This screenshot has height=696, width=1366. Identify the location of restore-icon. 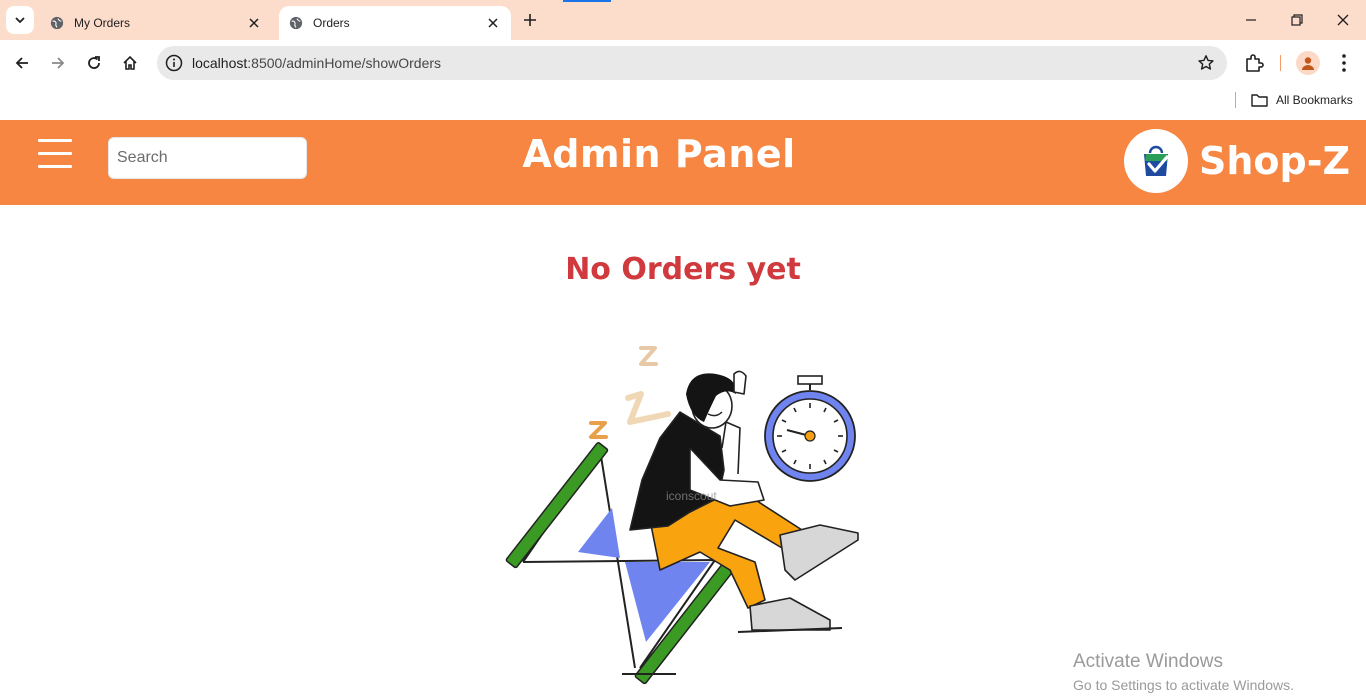
(1297, 20).